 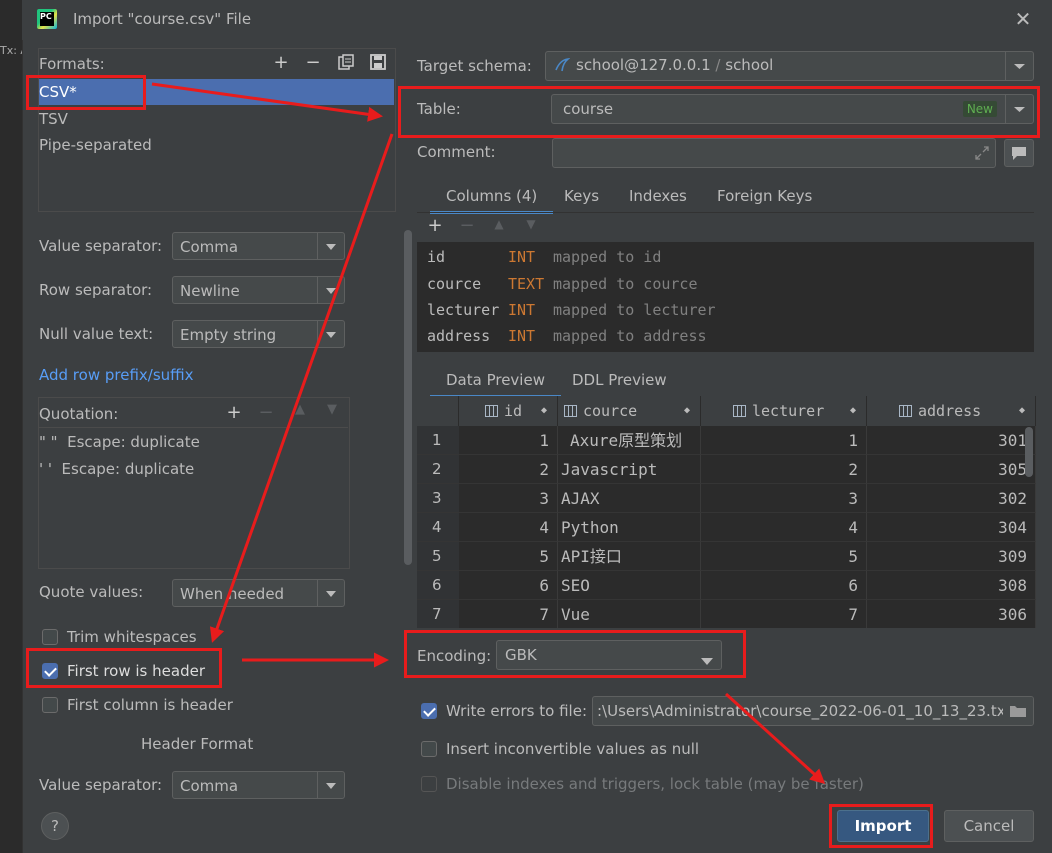 What do you see at coordinates (784, 411) in the screenshot?
I see `grid-header-lecturer: lecturer ◆` at bounding box center [784, 411].